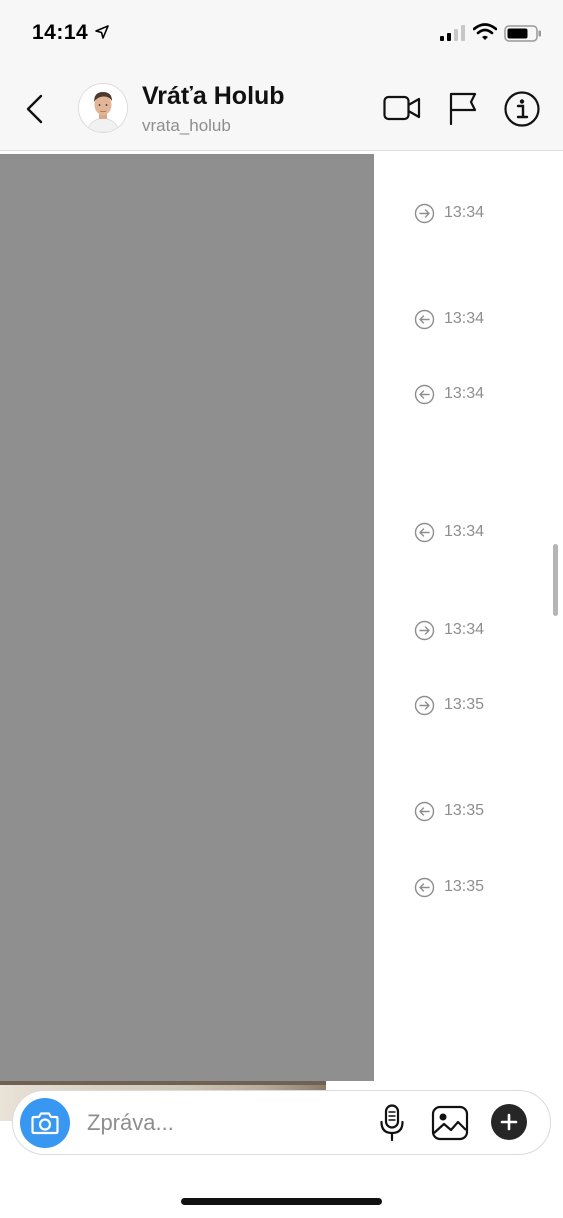 This screenshot has height=1218, width=563. I want to click on shared-photo-edge, so click(163, 1083).